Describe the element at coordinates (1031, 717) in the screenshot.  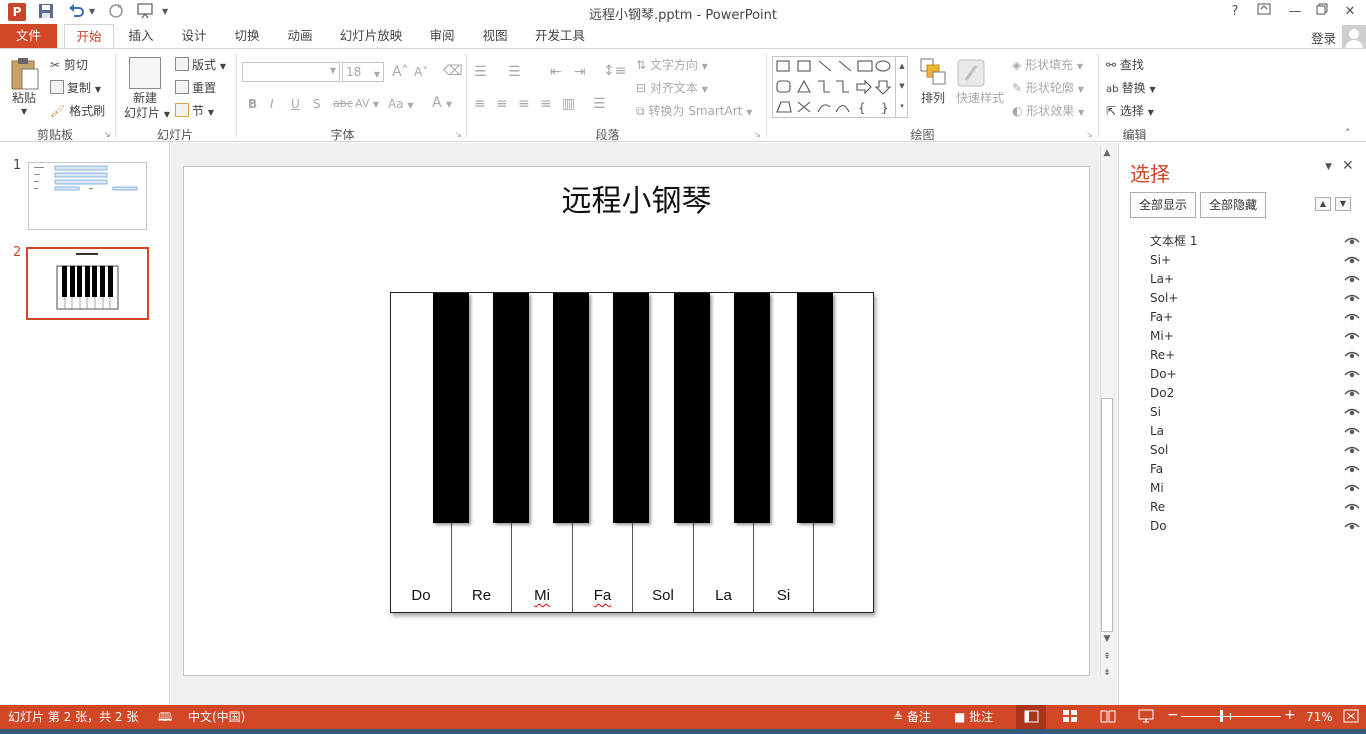
I see `normal-view-button` at that location.